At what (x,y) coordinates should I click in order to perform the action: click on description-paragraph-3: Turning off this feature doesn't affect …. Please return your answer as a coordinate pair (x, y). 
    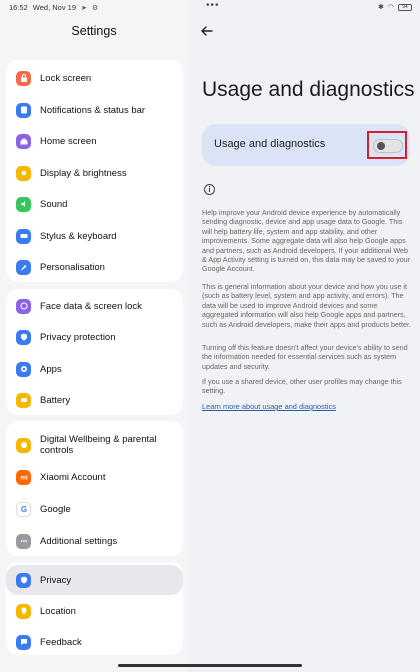
    Looking at the image, I should click on (305, 357).